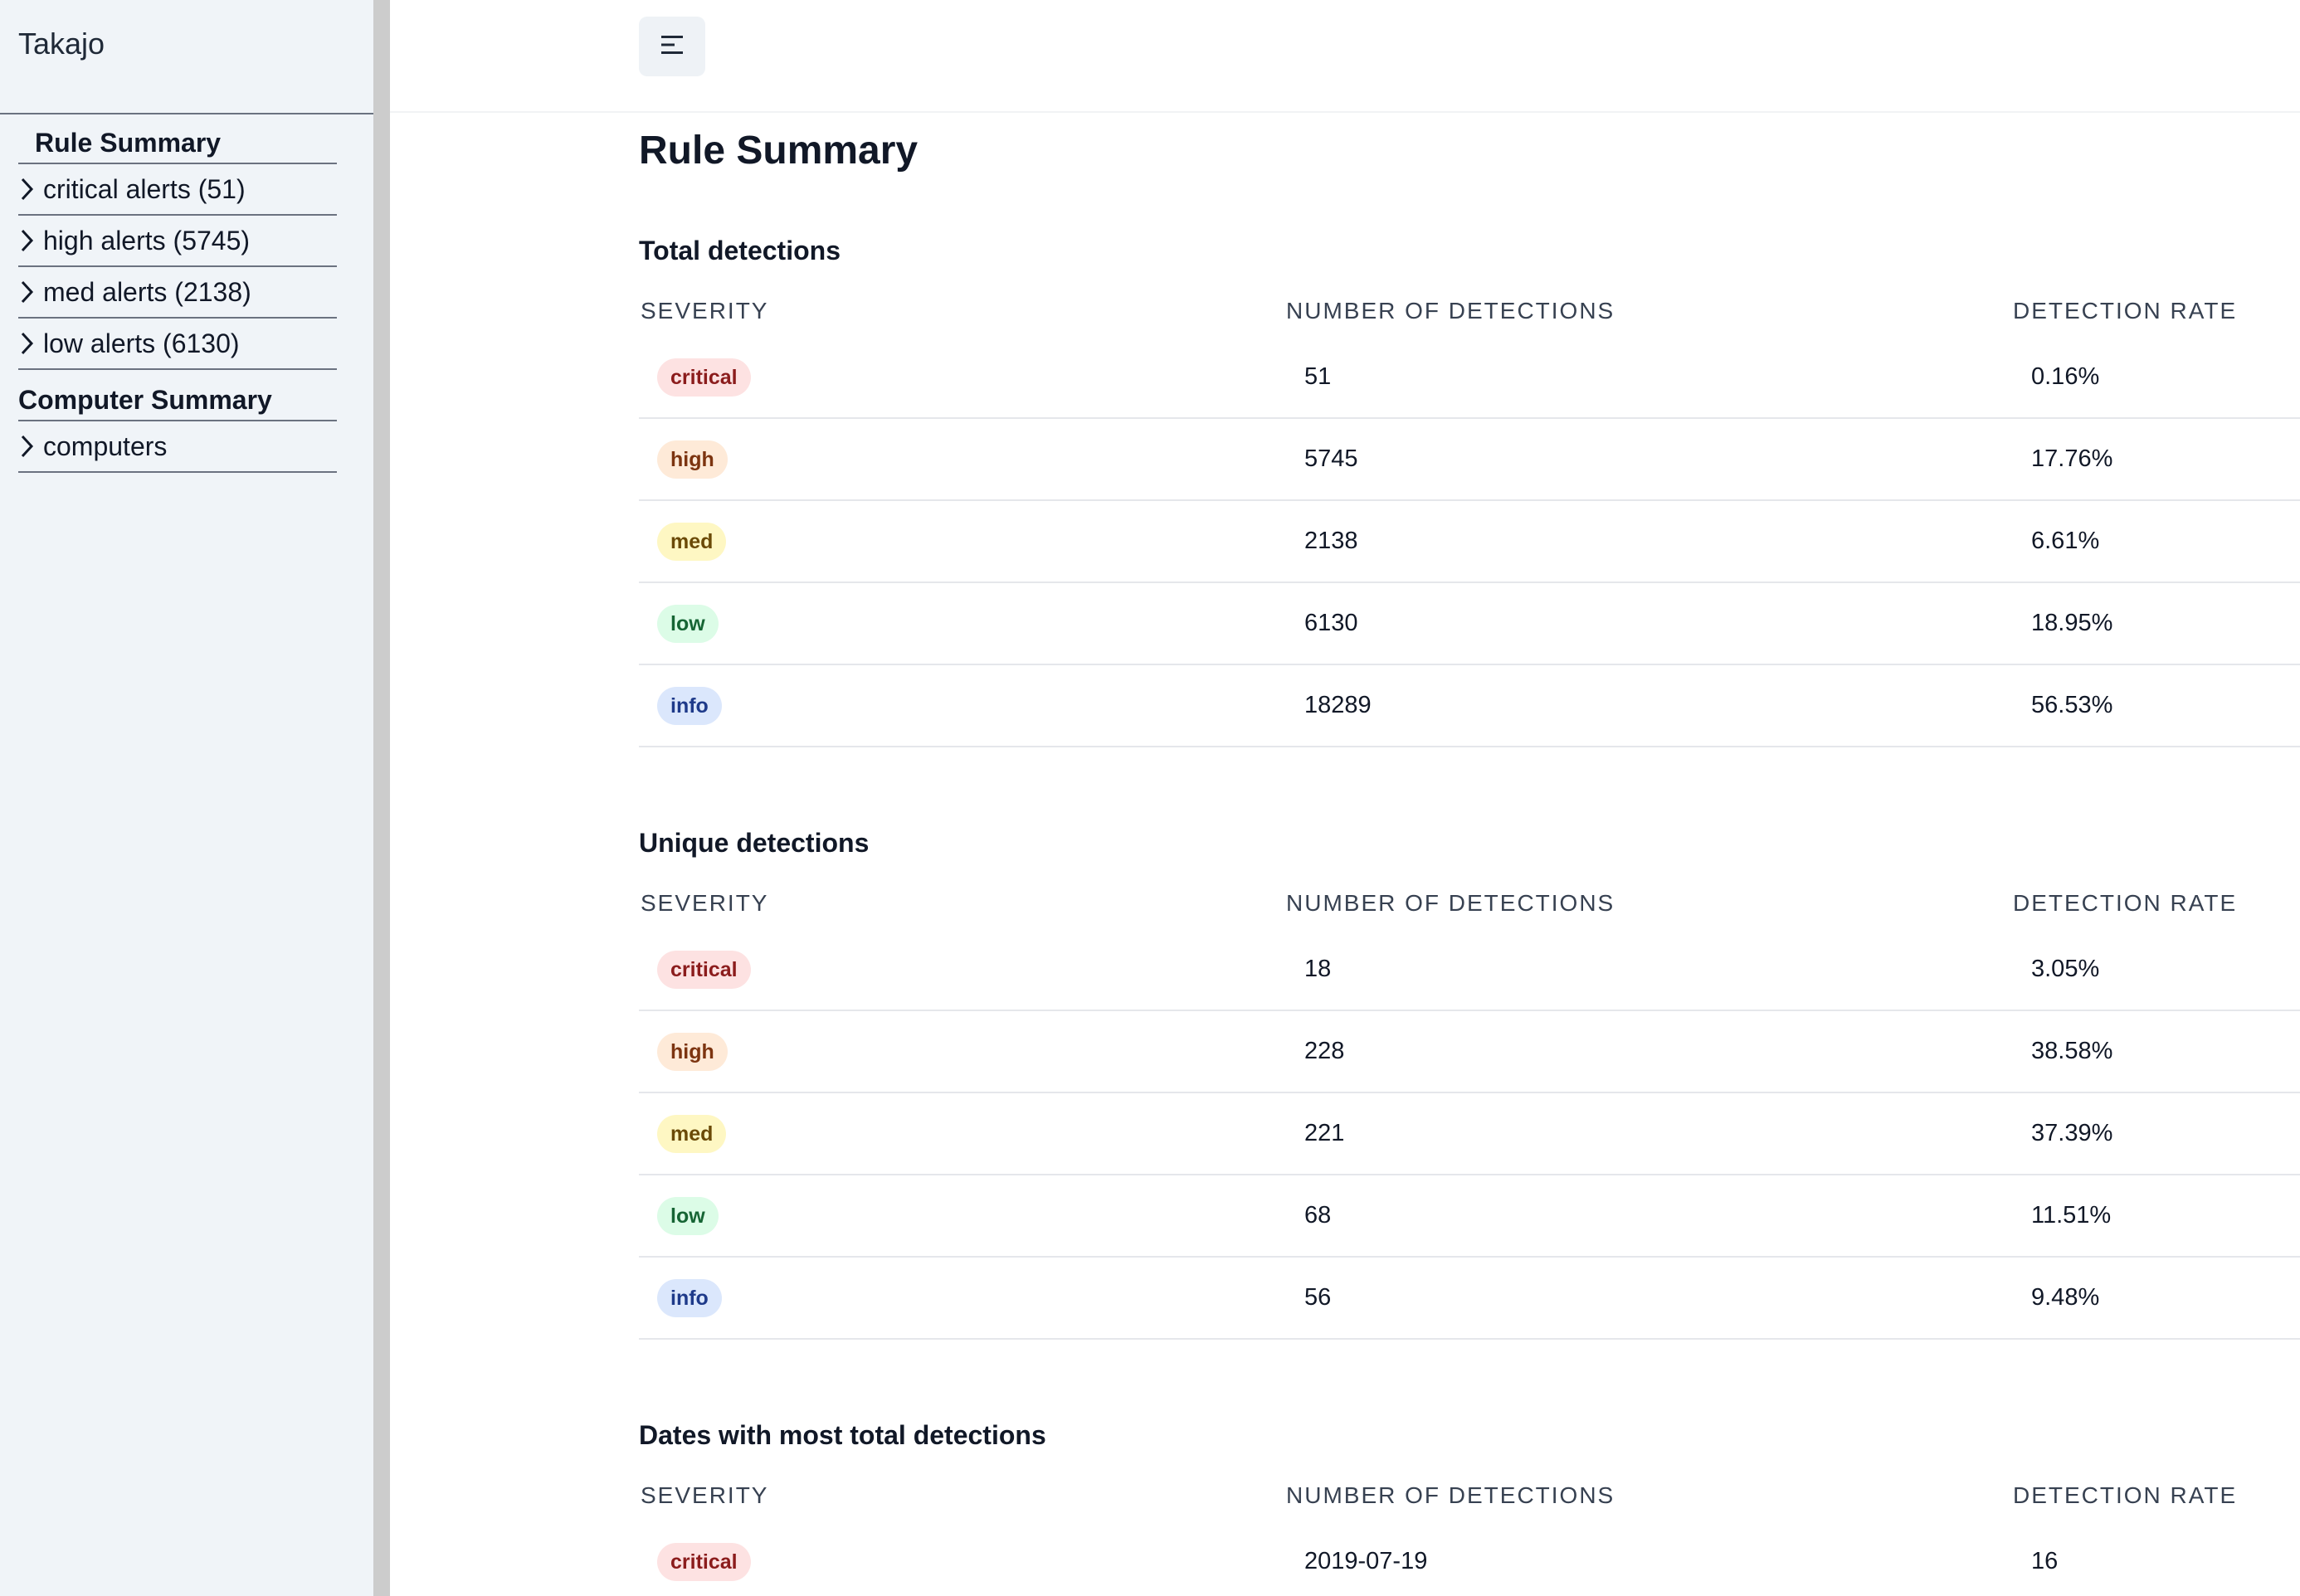 This screenshot has height=1596, width=2300. I want to click on table-row: low 6130 18.95%, so click(1469, 624).